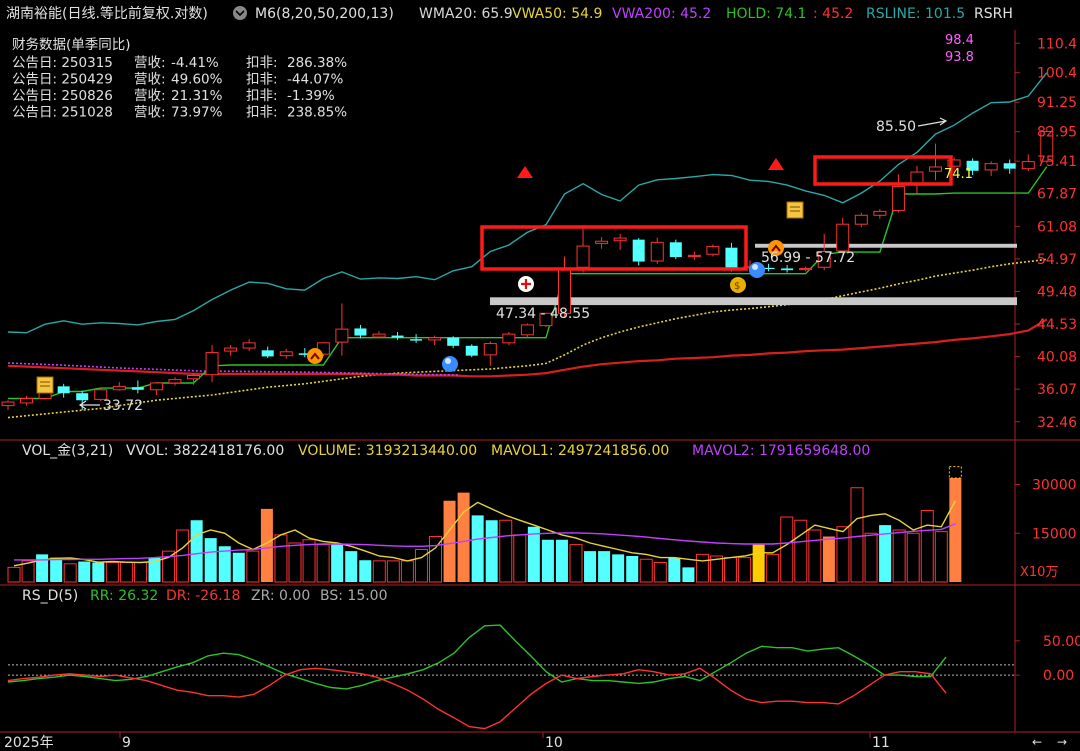  I want to click on price-axis-label: 44.53, so click(1057, 325).